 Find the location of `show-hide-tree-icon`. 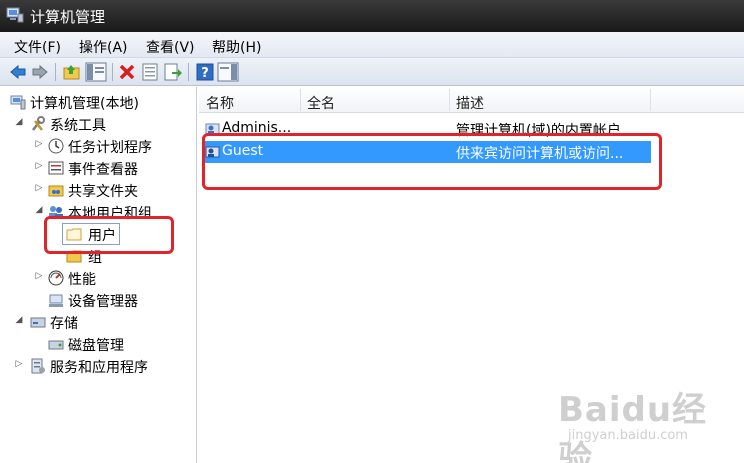

show-hide-tree-icon is located at coordinates (96, 72).